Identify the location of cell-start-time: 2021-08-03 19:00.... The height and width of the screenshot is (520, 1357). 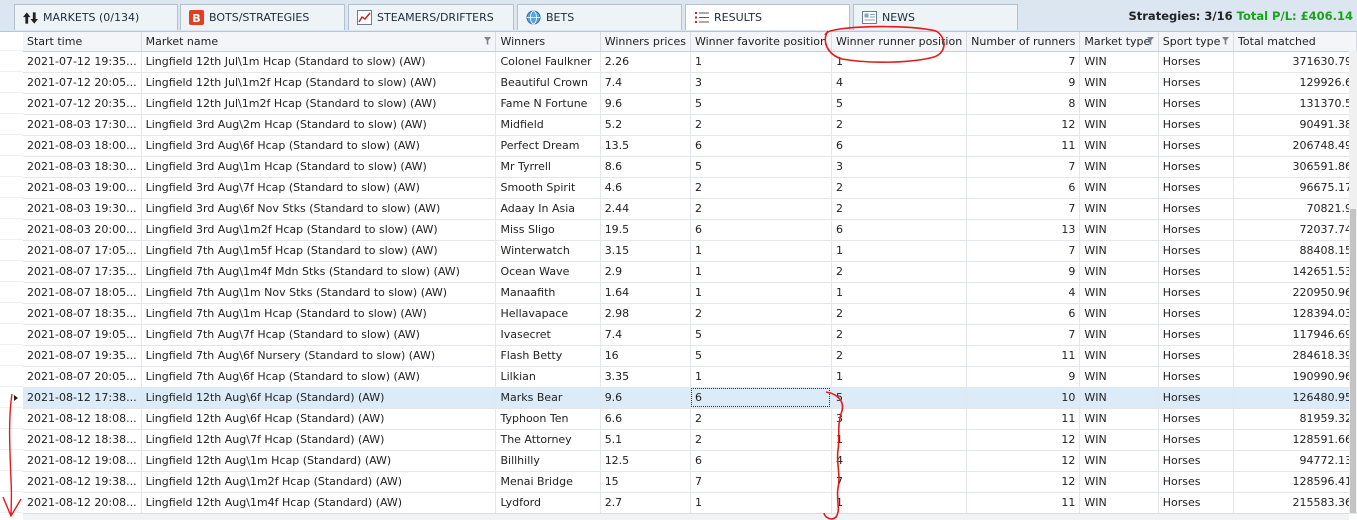
(82, 188).